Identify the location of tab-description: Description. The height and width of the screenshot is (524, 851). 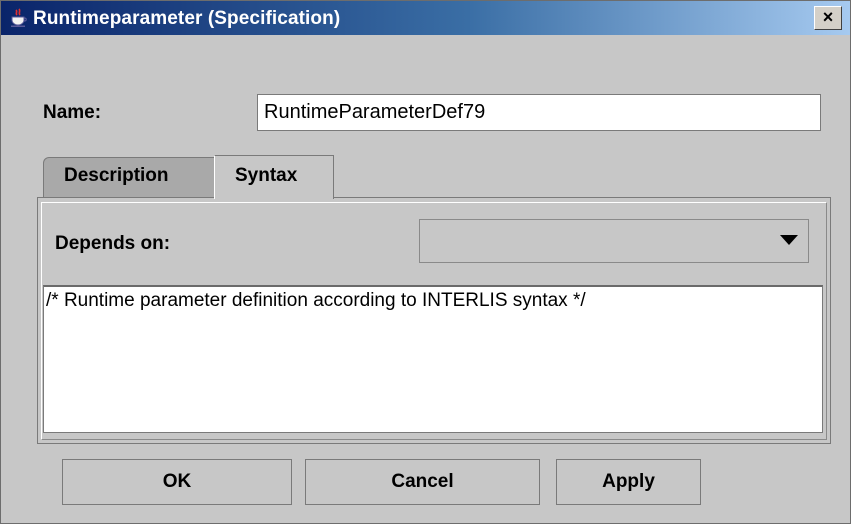
(129, 177).